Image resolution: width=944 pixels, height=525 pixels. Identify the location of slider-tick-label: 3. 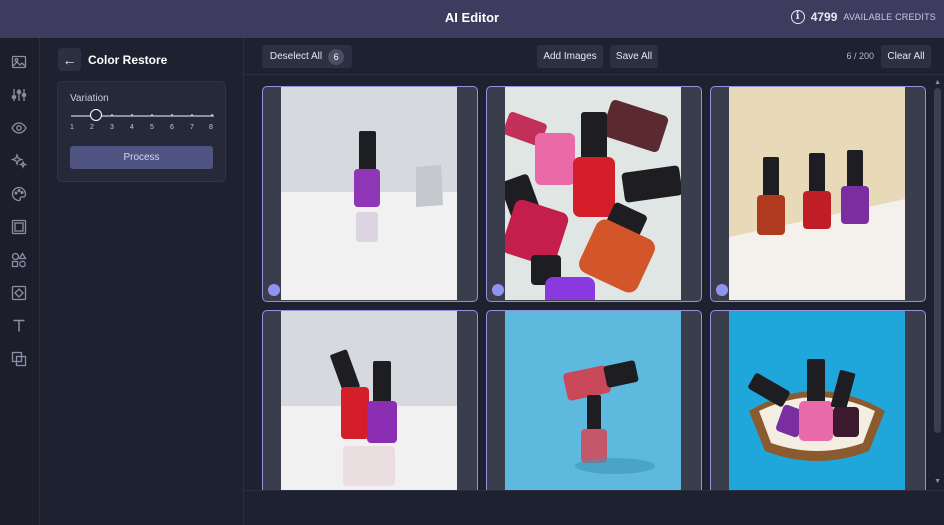
(112, 127).